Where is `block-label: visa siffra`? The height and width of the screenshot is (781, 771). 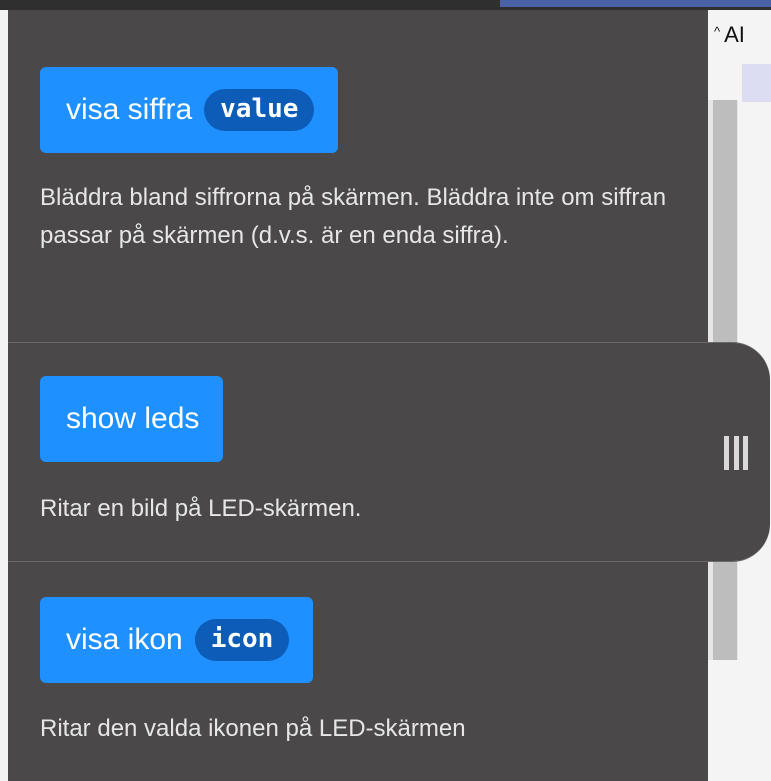 block-label: visa siffra is located at coordinates (129, 109).